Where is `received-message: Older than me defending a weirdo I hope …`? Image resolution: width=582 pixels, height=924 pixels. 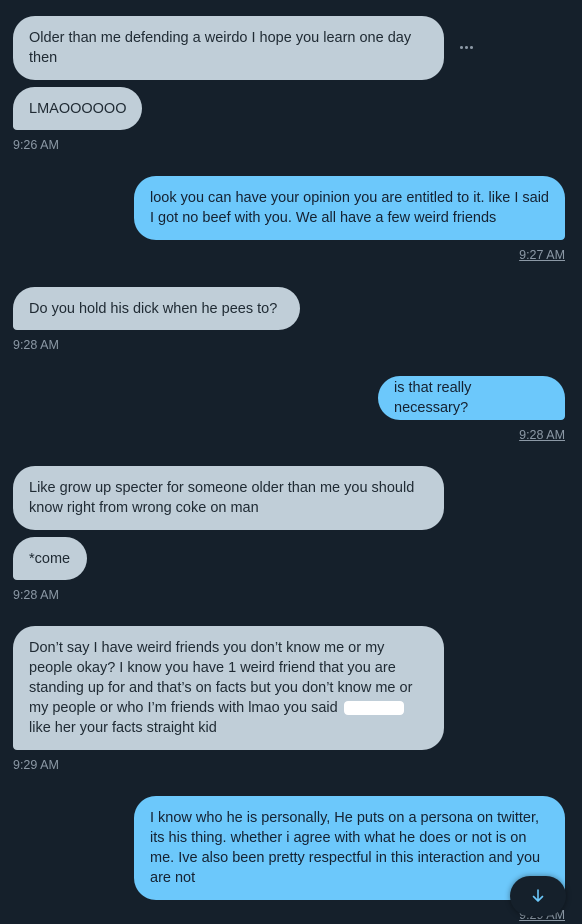
received-message: Older than me defending a weirdo I hope … is located at coordinates (228, 48).